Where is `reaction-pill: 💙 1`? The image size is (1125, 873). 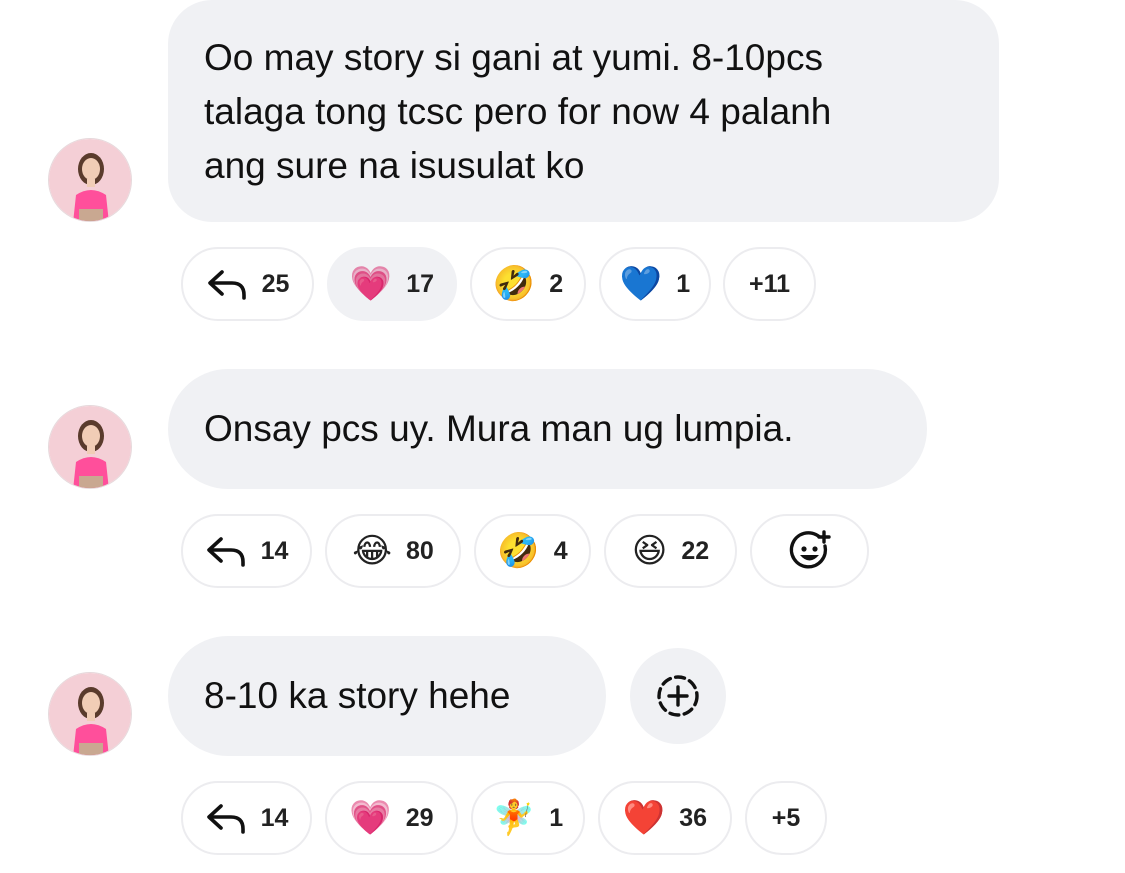
reaction-pill: 💙 1 is located at coordinates (655, 284).